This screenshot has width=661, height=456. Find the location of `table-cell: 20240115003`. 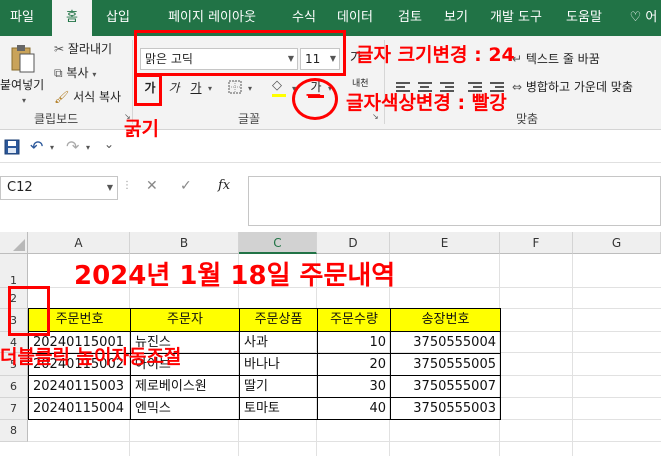

table-cell: 20240115003 is located at coordinates (79, 386).